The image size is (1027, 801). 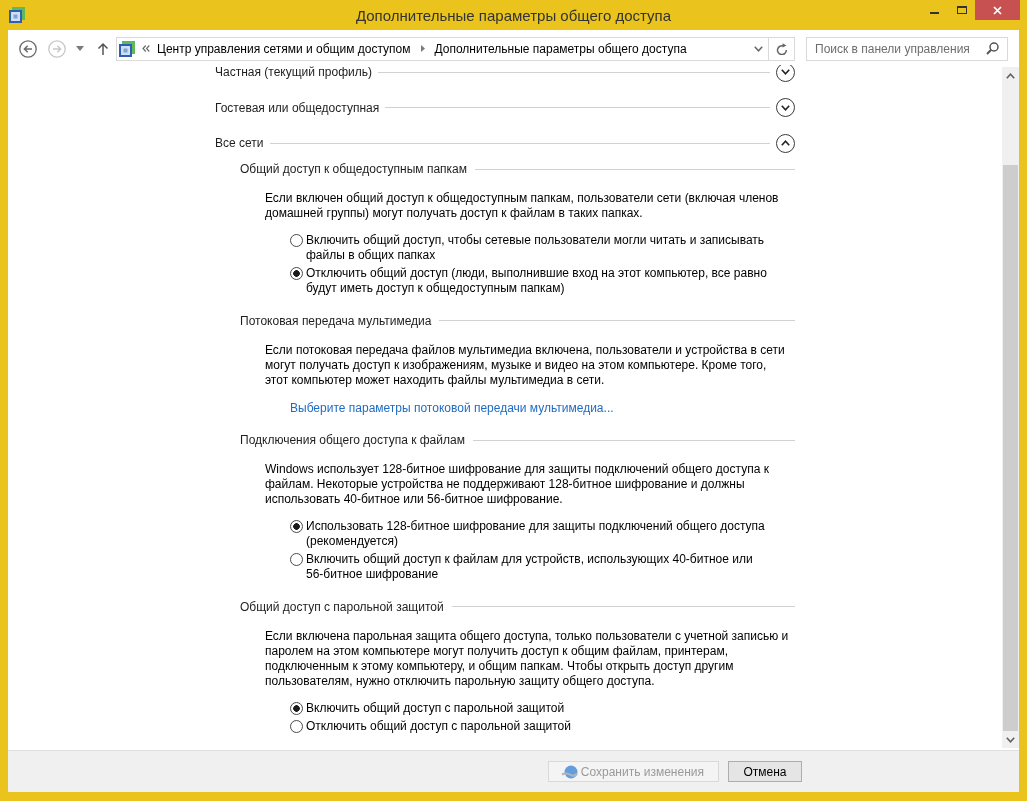 I want to click on section-heading: Потоковая передача мультимедиа, so click(x=336, y=320).